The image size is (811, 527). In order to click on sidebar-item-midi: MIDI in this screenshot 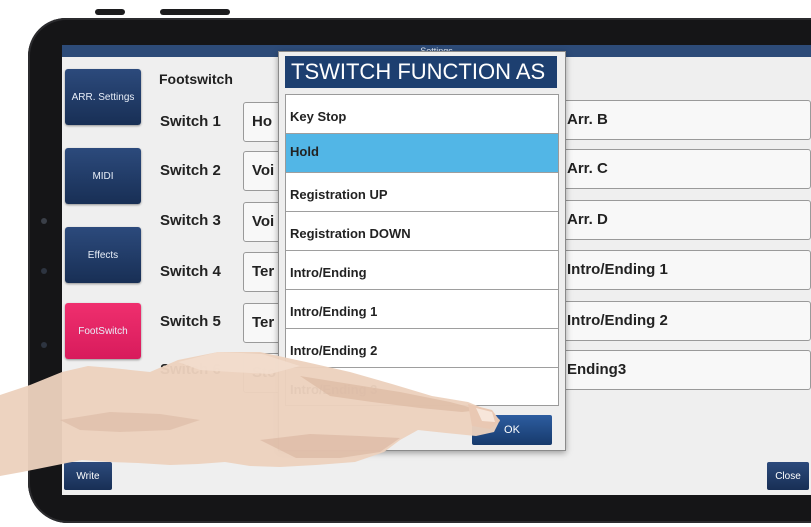, I will do `click(103, 176)`.